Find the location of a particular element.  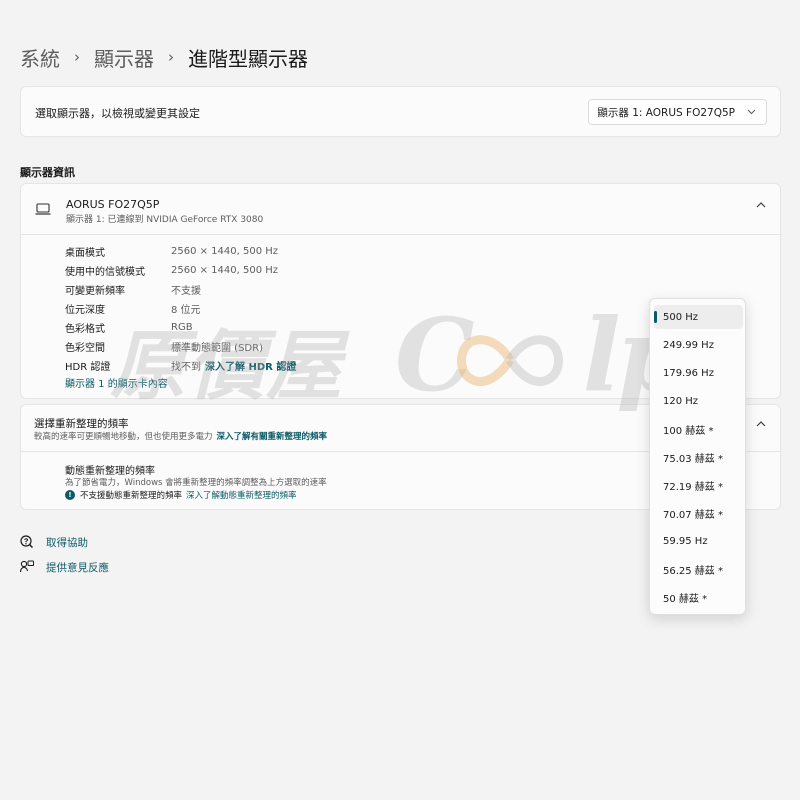

refresh-rate-desc: 較高的速率可更順暢地移動，但也使用更多電力 深入了解有關重新整理的頻率 is located at coordinates (180, 436).